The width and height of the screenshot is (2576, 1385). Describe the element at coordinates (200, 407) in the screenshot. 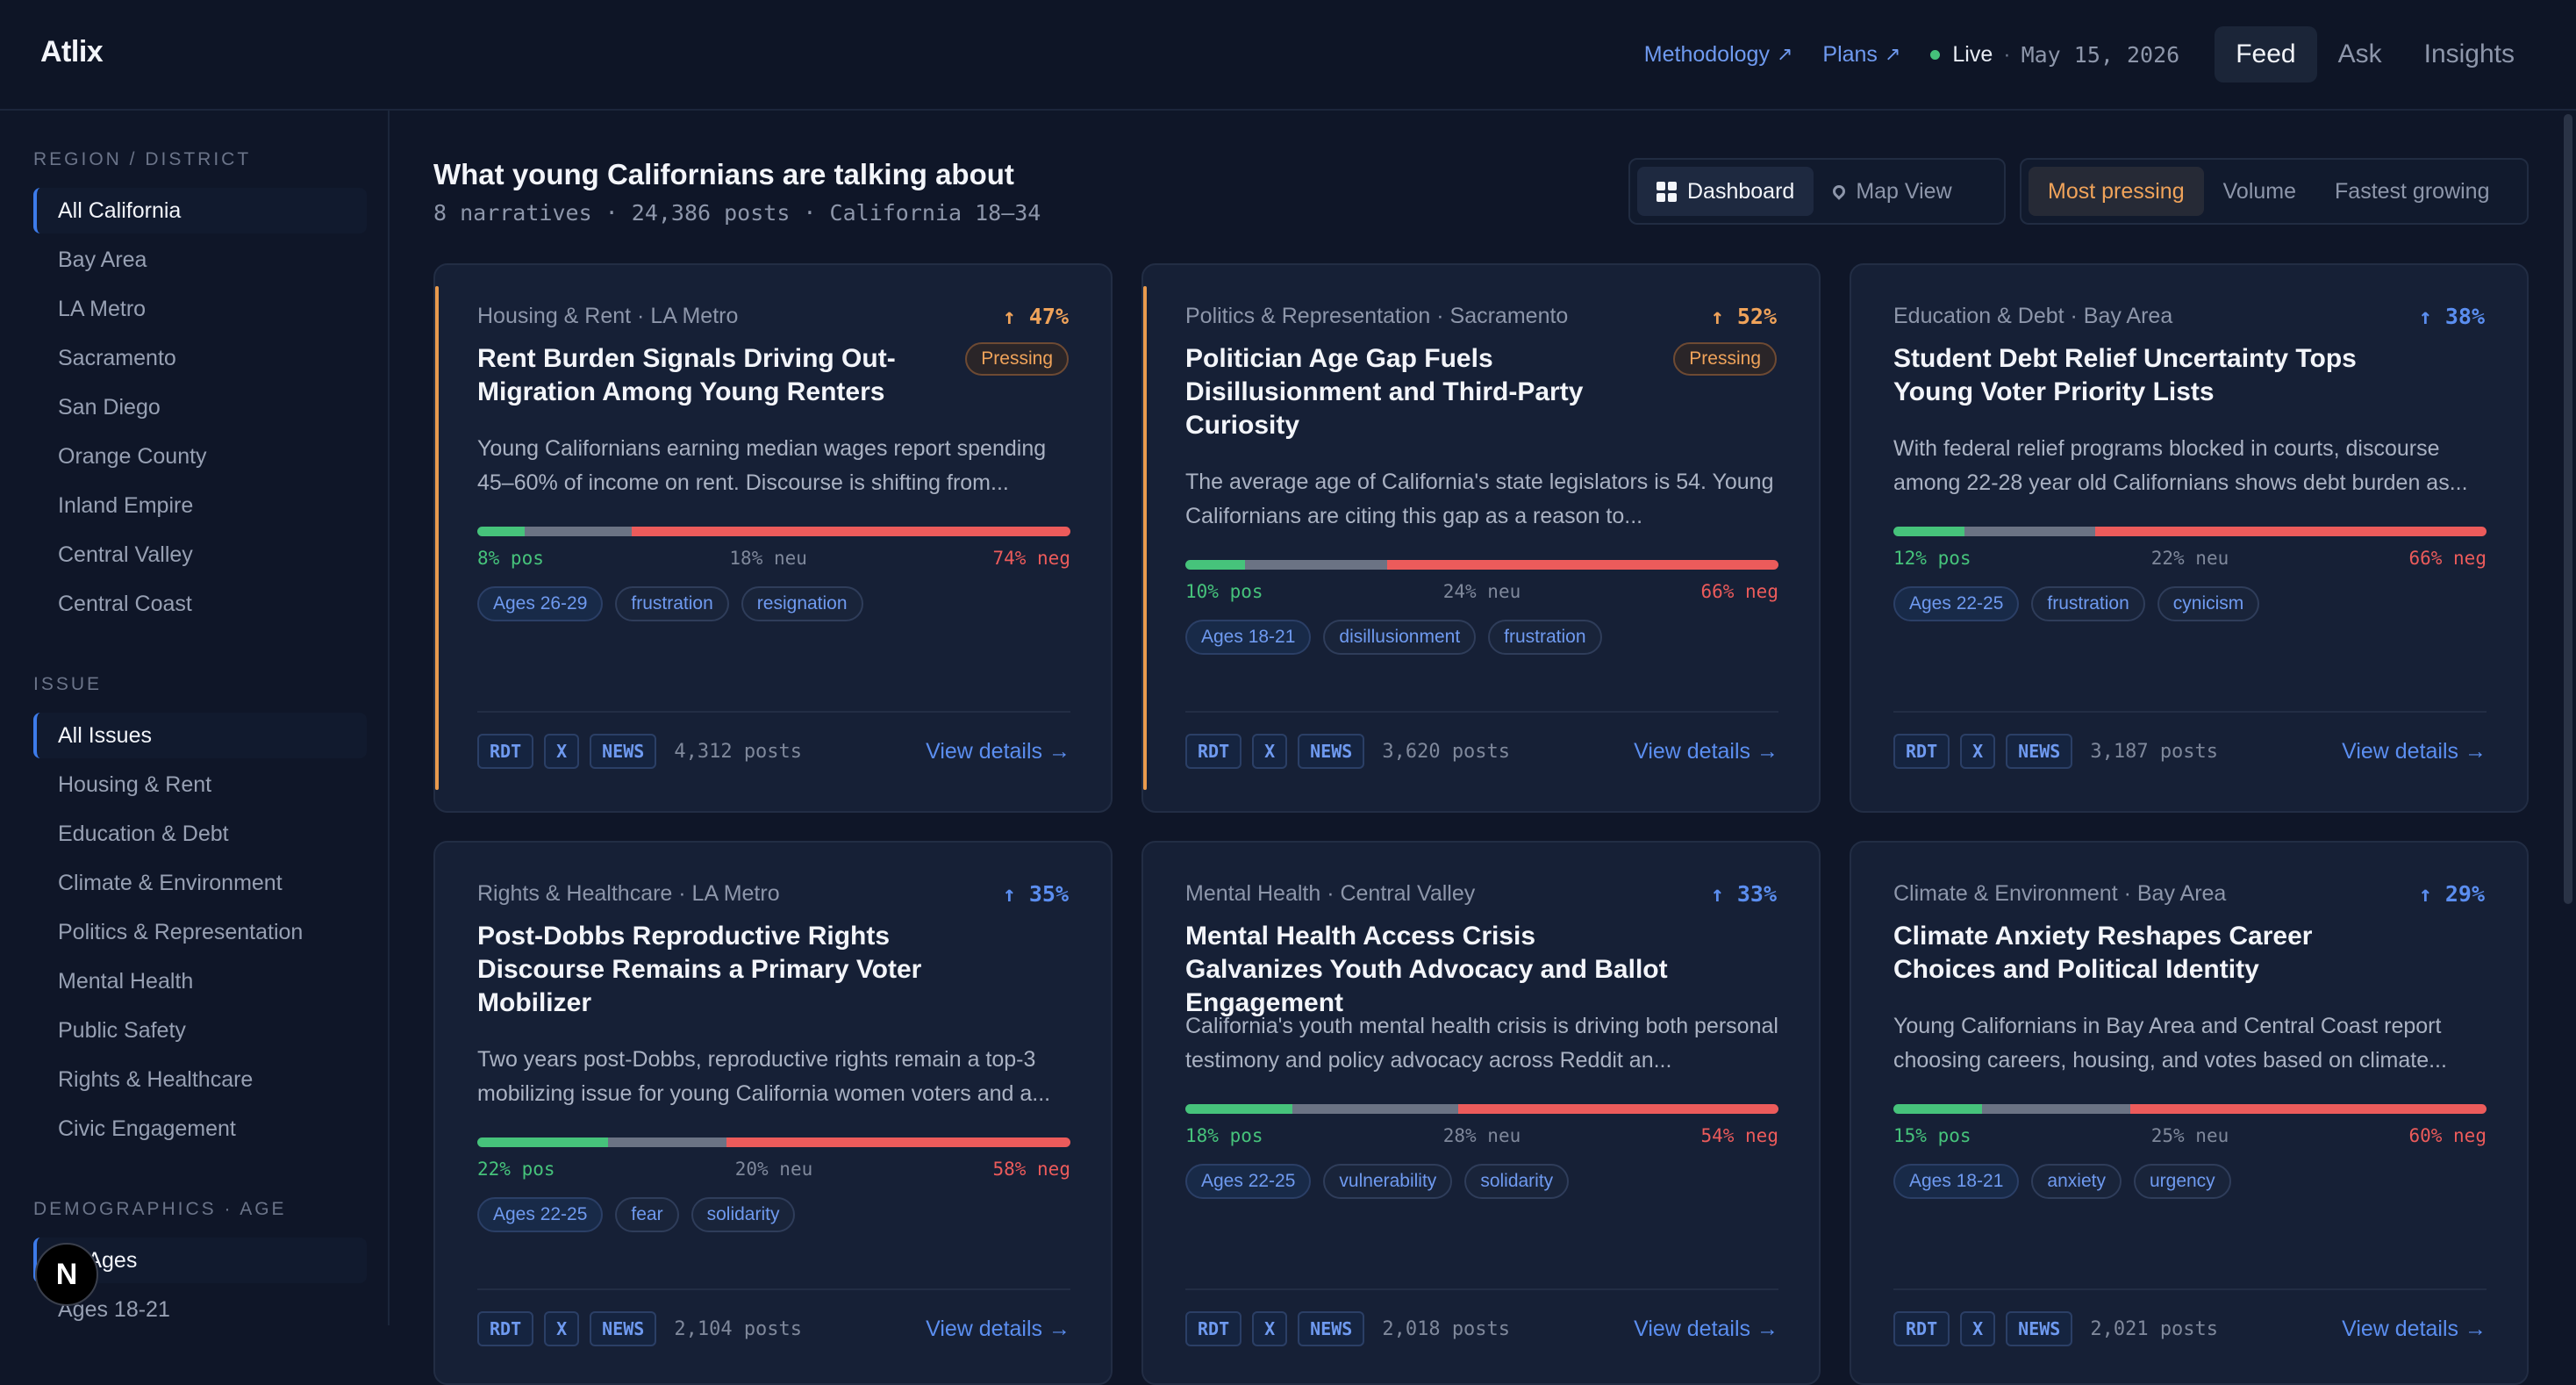

I see `sidebar-item-san-diego: San Diego` at that location.